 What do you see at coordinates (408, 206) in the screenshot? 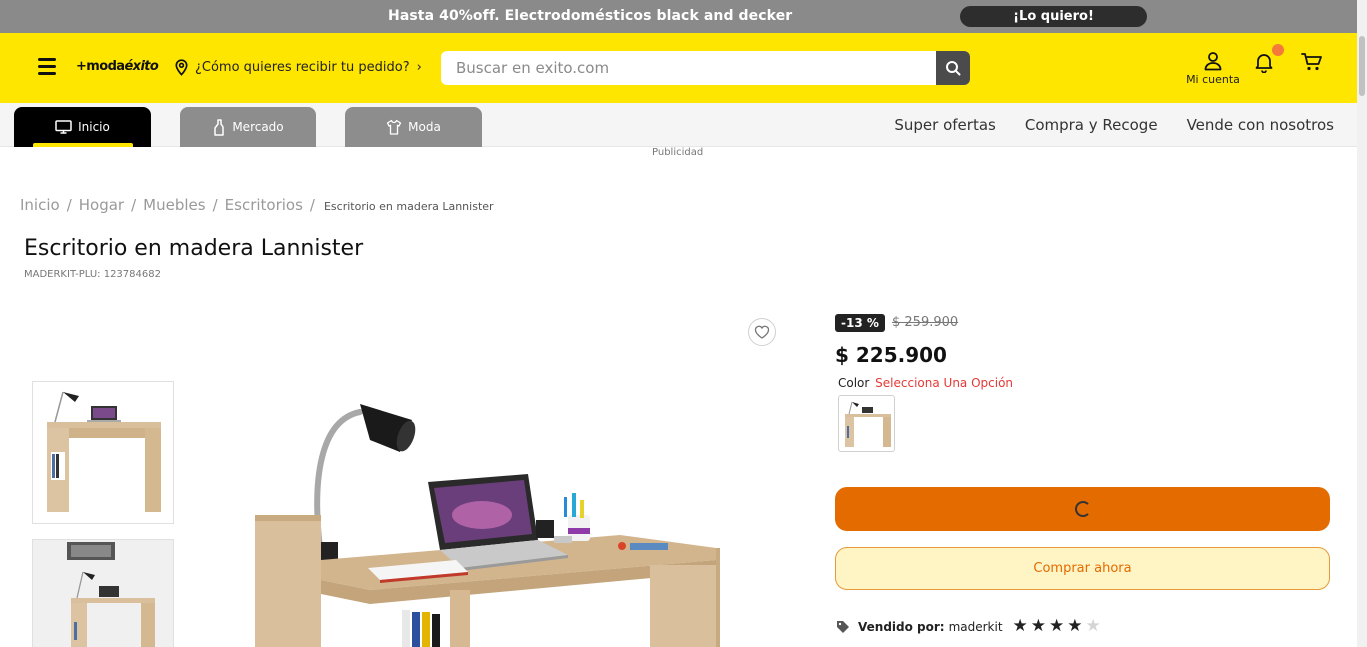
I see `breadcrumb-current: Escritorio en madera Lannister` at bounding box center [408, 206].